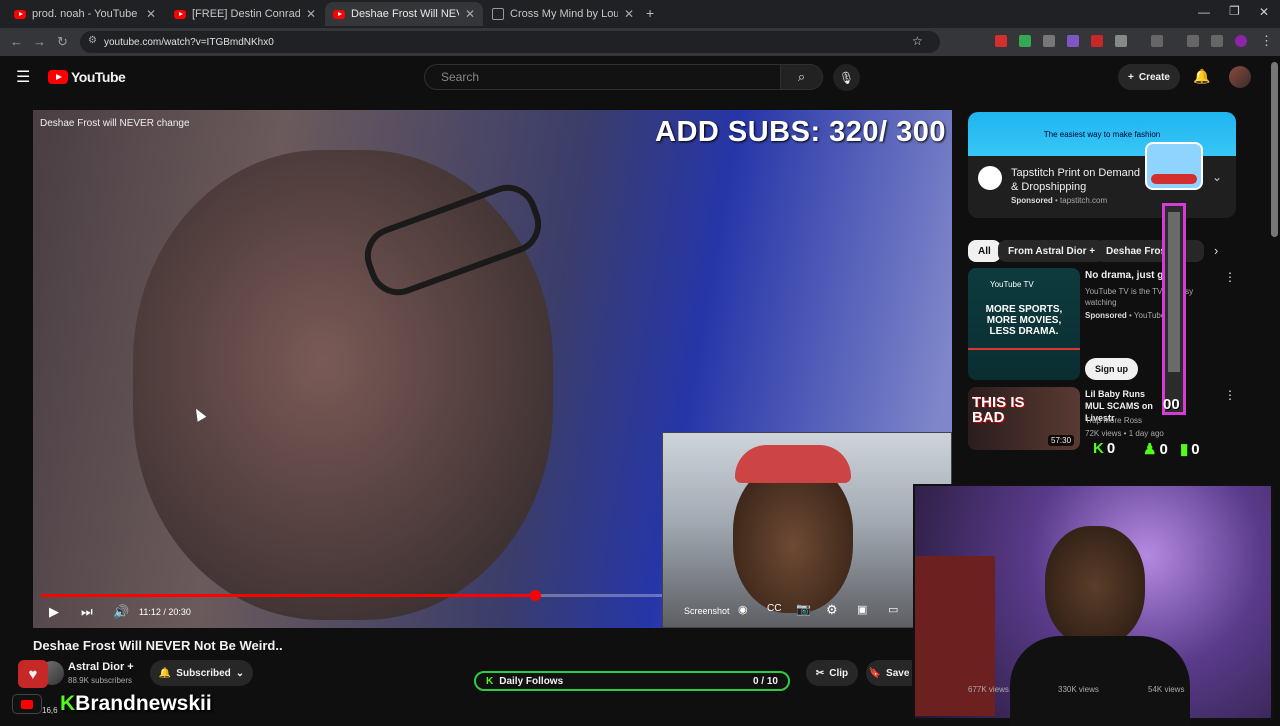 This screenshot has width=1280, height=726. Describe the element at coordinates (1195, 449) in the screenshot. I see `signal-stat-value: 0` at that location.